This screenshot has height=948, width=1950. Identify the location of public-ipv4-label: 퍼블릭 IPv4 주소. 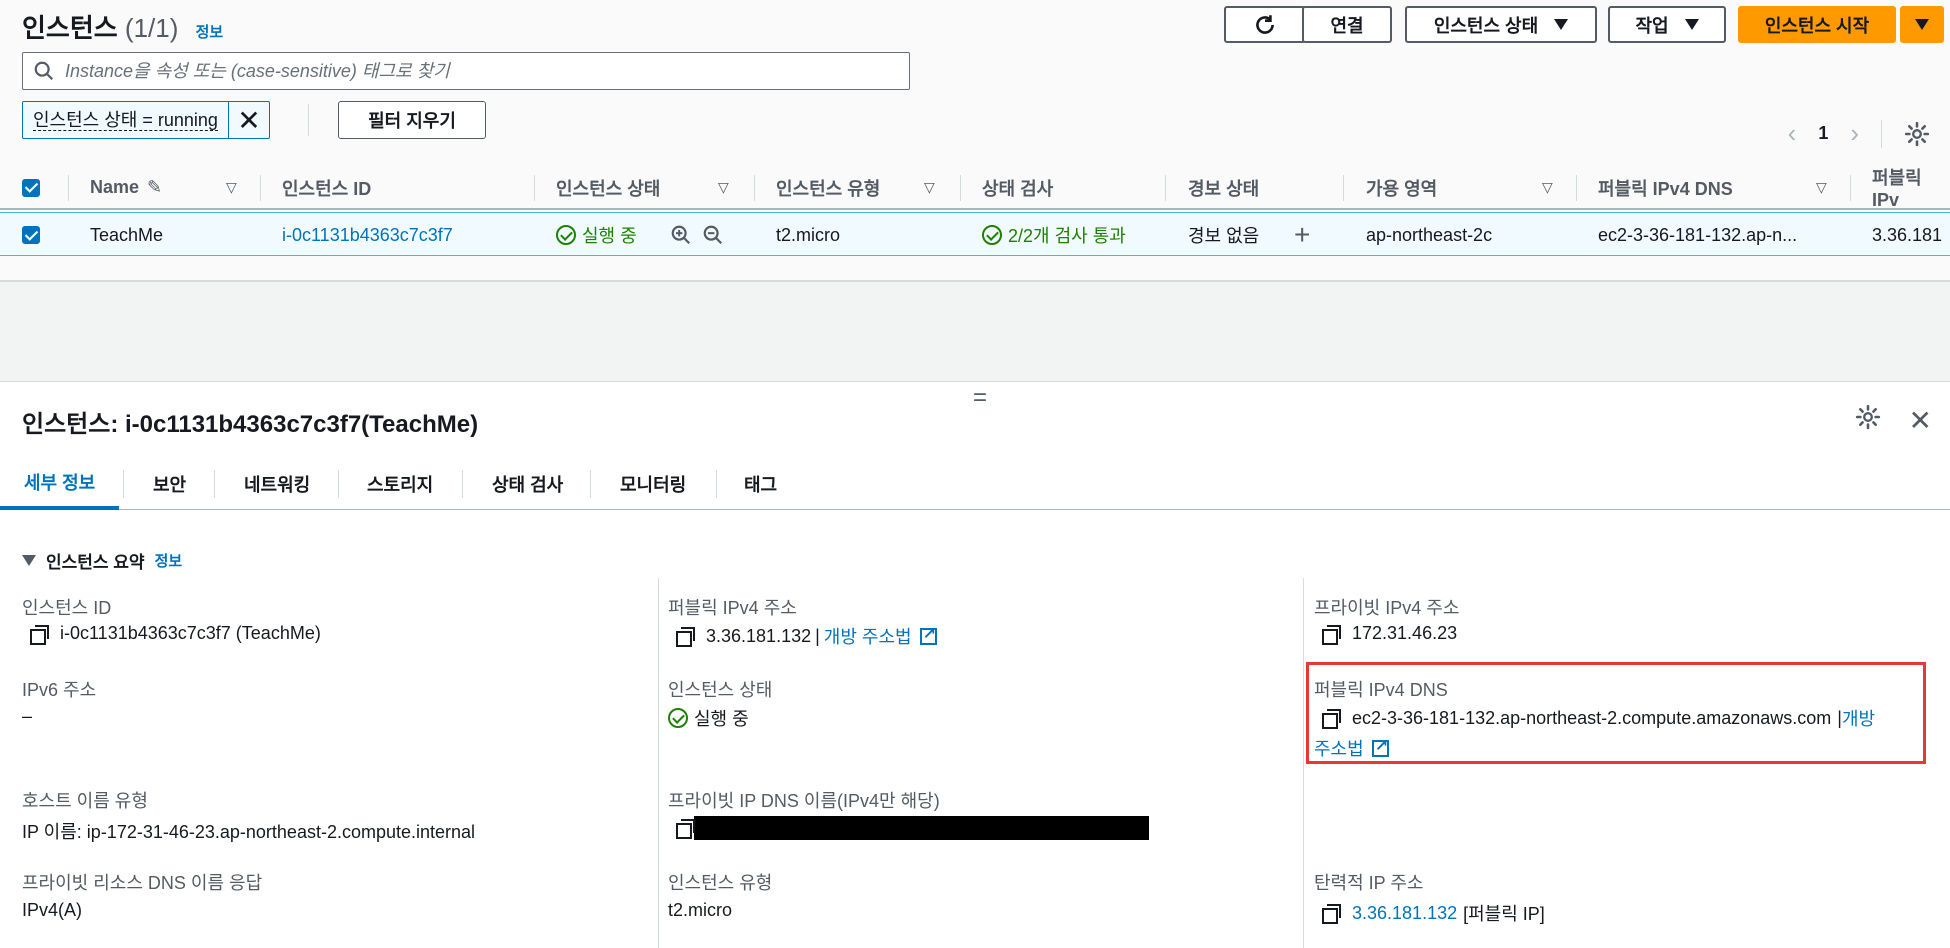
(732, 608).